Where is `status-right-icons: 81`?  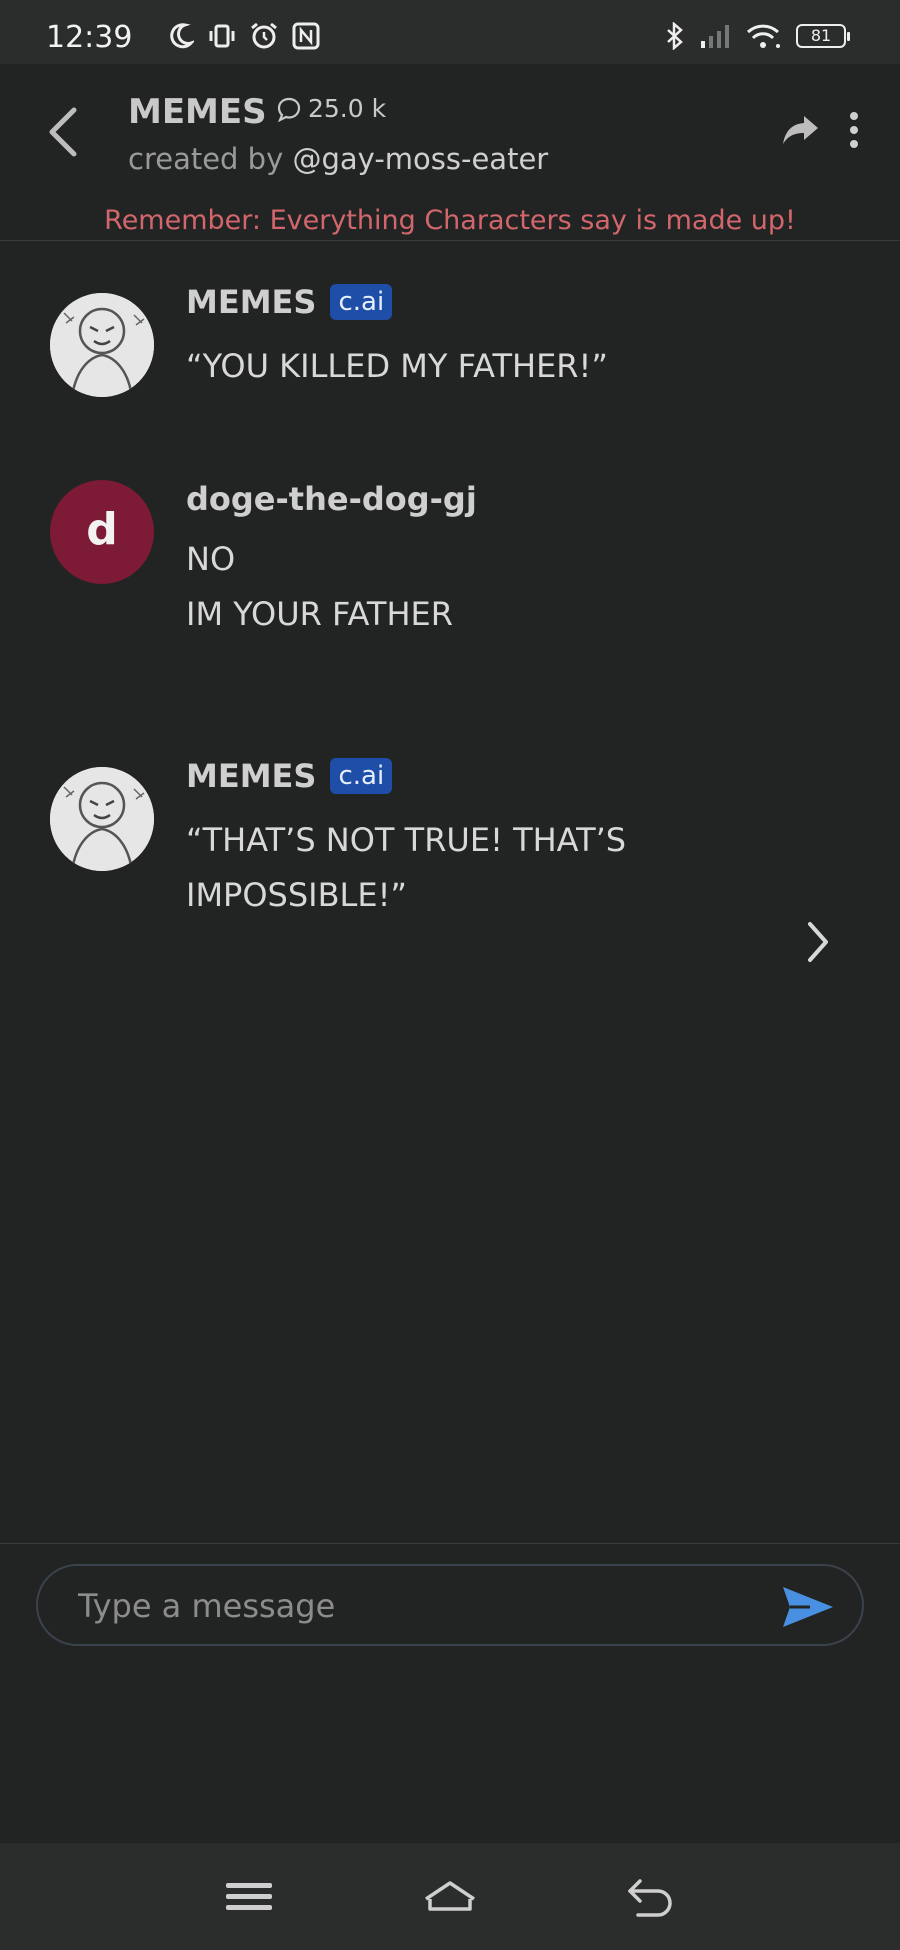 status-right-icons: 81 is located at coordinates (757, 36).